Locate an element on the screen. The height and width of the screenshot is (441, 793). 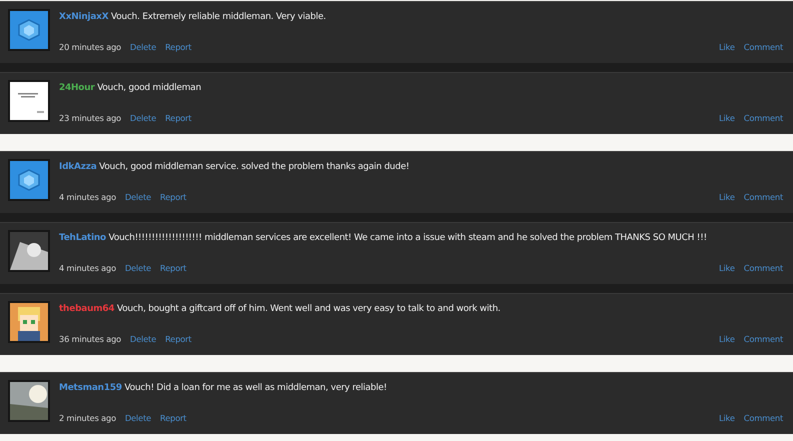
comment-text: TehLatino Vouch!!!!!!!!!!!!!!!!!!!! middleman services are excellent! We came into a issue with steam and he solved the problem THANKS SO MUCH !!! is located at coordinates (383, 238).